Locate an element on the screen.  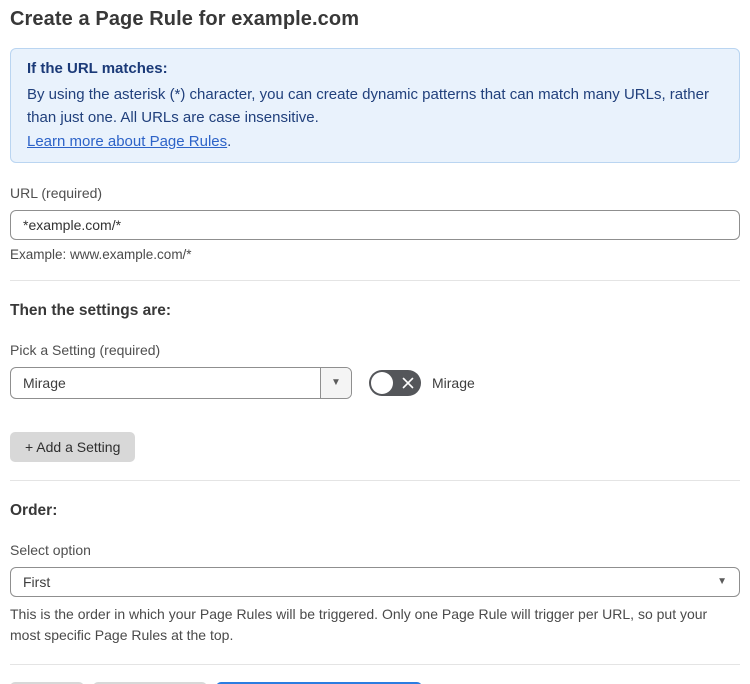
url-input is located at coordinates (375, 224).